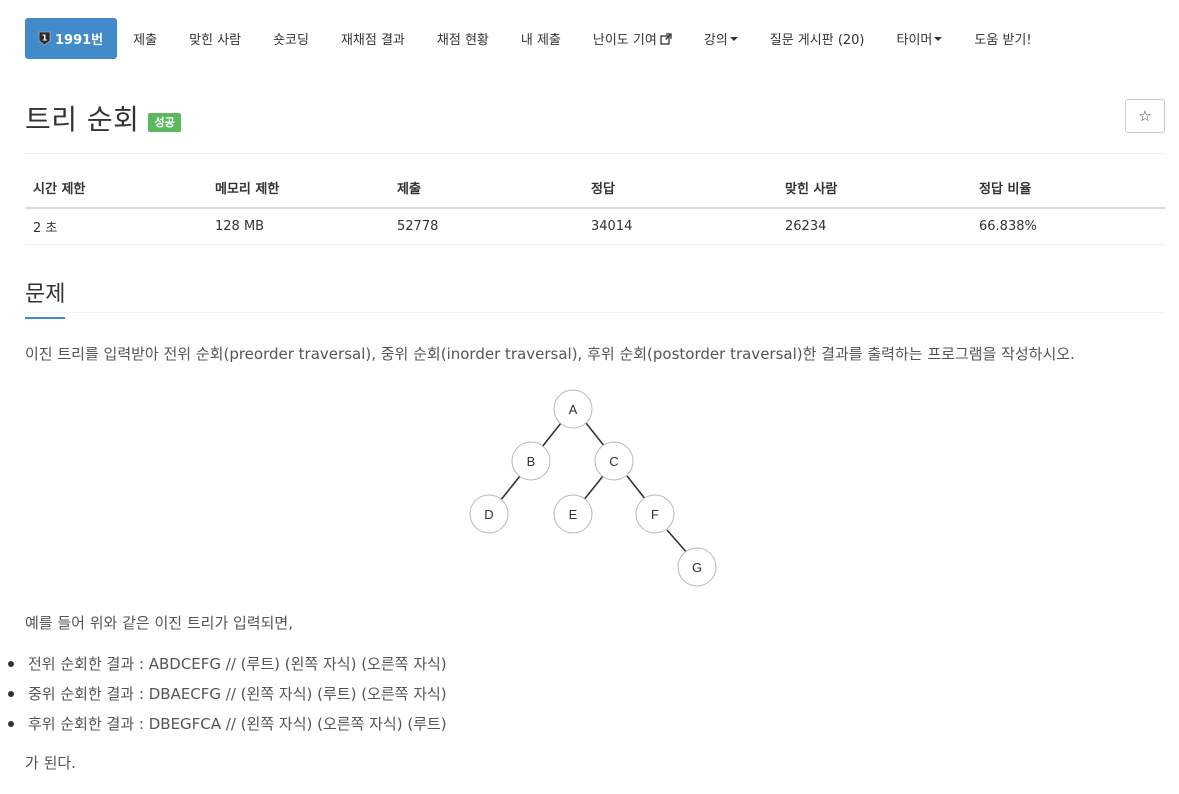 Image resolution: width=1179 pixels, height=794 pixels. I want to click on tab-my-submissions: 내 제출, so click(541, 38).